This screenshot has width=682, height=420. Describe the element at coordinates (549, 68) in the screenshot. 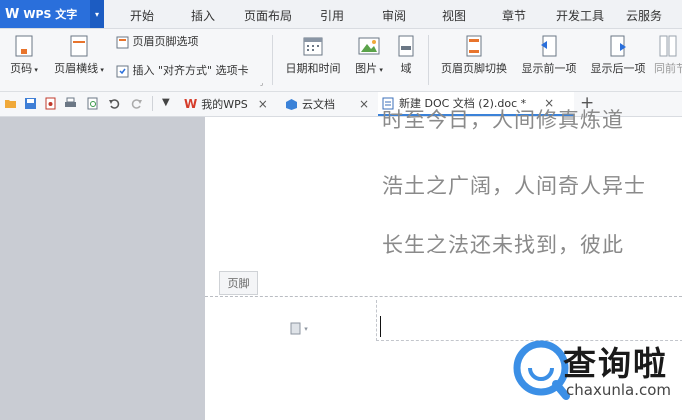

I see `show-previous-label: 显示前一项` at that location.